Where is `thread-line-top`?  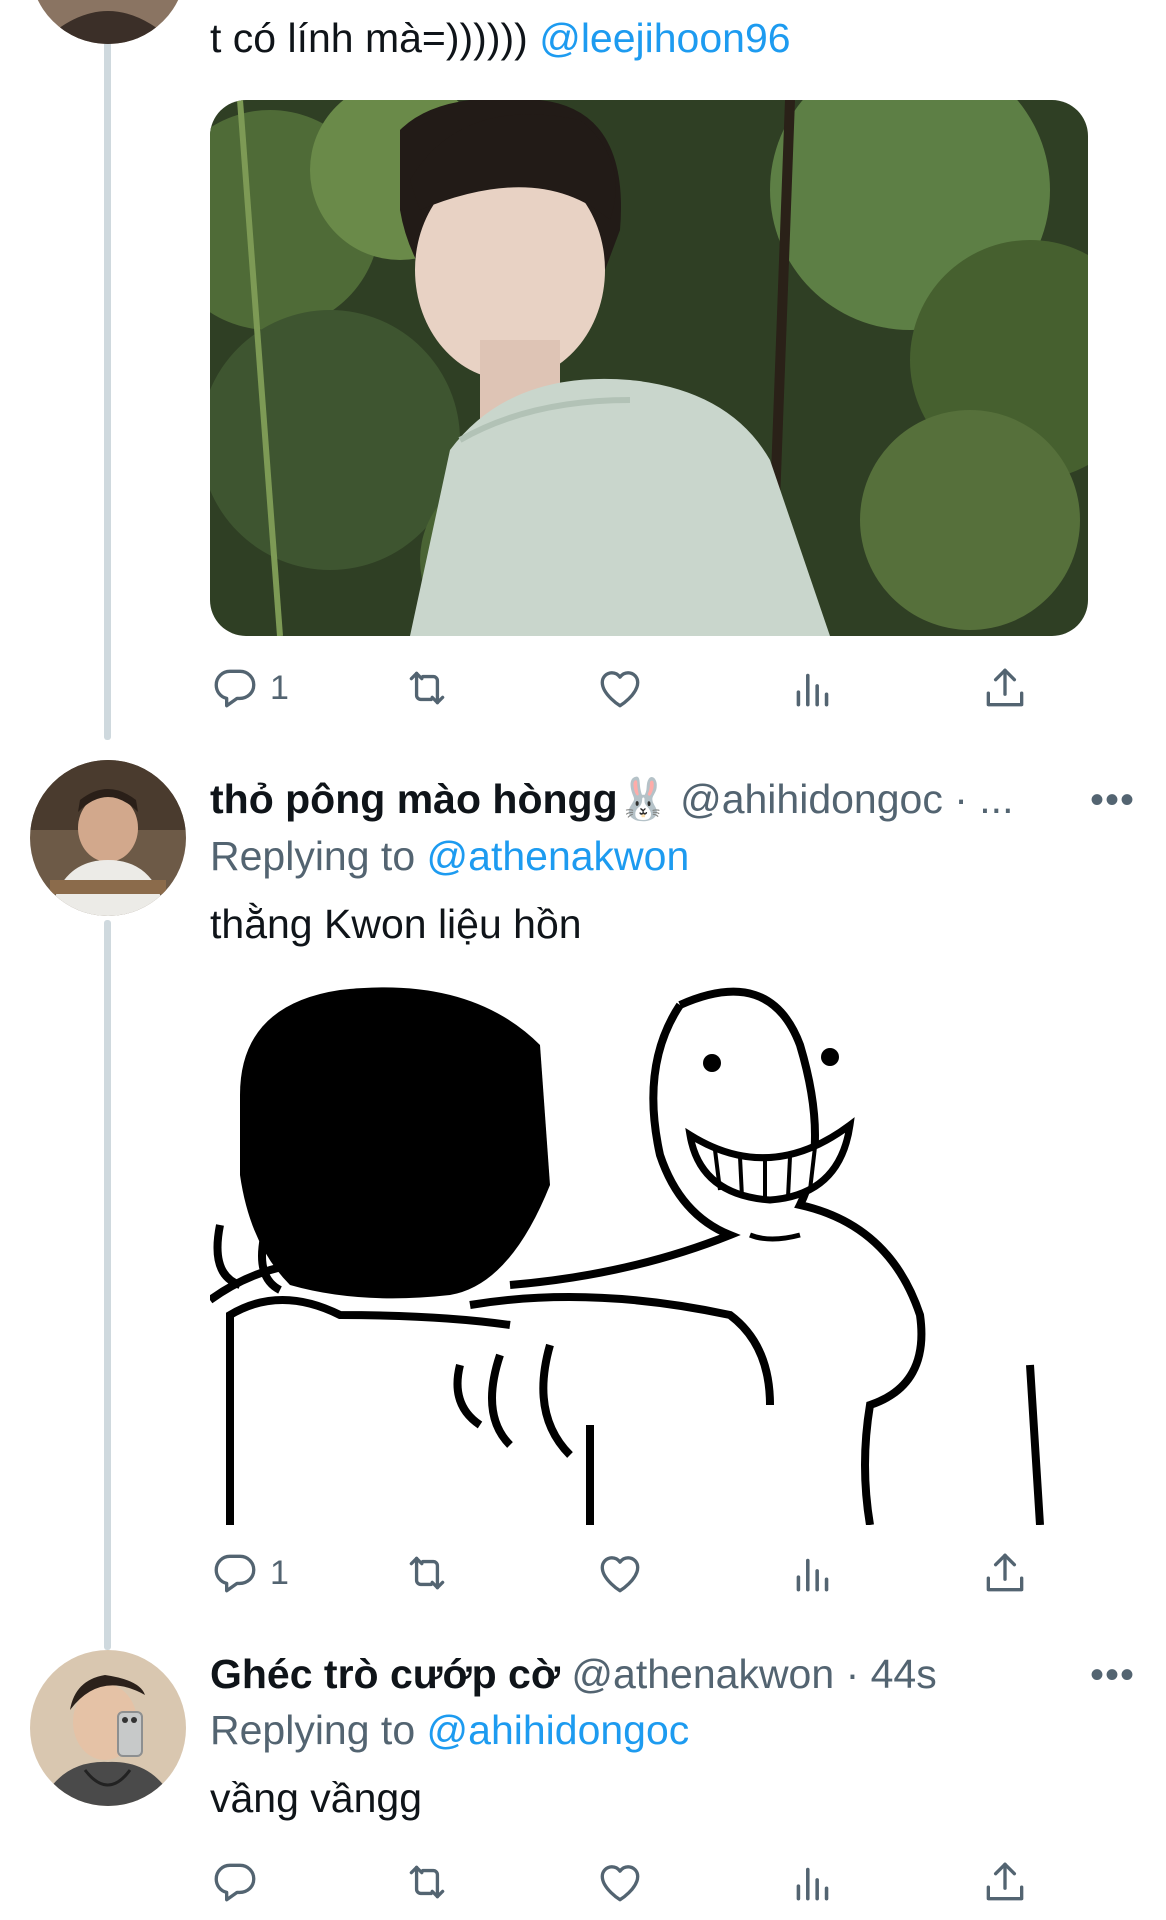 thread-line-top is located at coordinates (107, 370).